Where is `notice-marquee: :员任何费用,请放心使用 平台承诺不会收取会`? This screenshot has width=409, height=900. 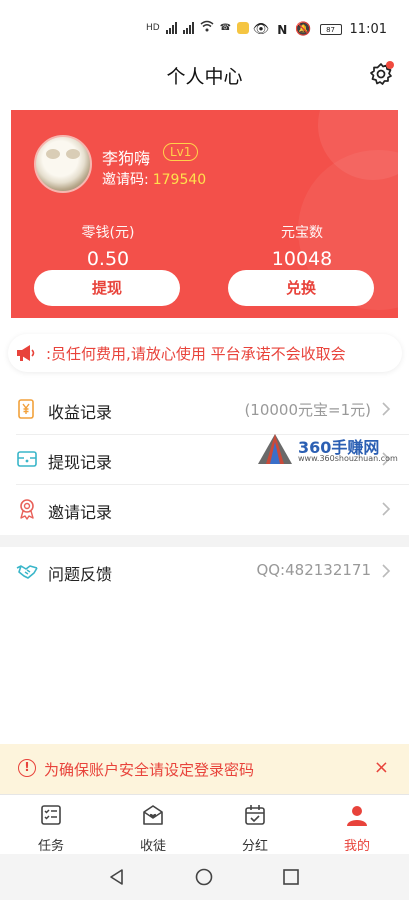
notice-marquee: :员任何费用,请放心使用 平台承诺不会收取会 is located at coordinates (205, 353).